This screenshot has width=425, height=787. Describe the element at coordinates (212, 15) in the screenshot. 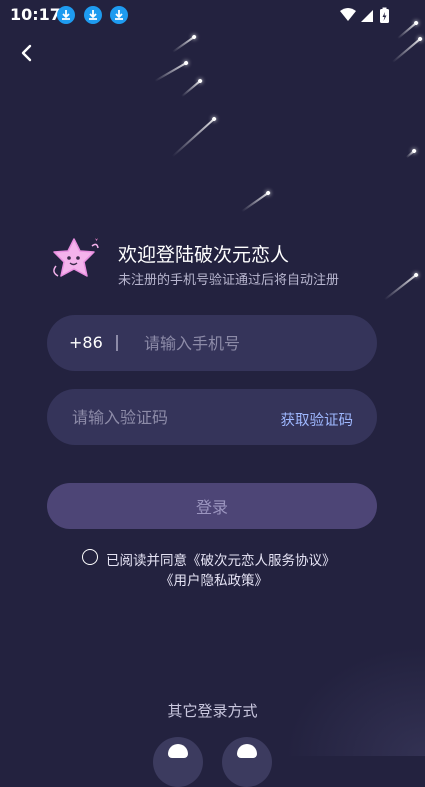

I see `status-bar: 10:17` at that location.